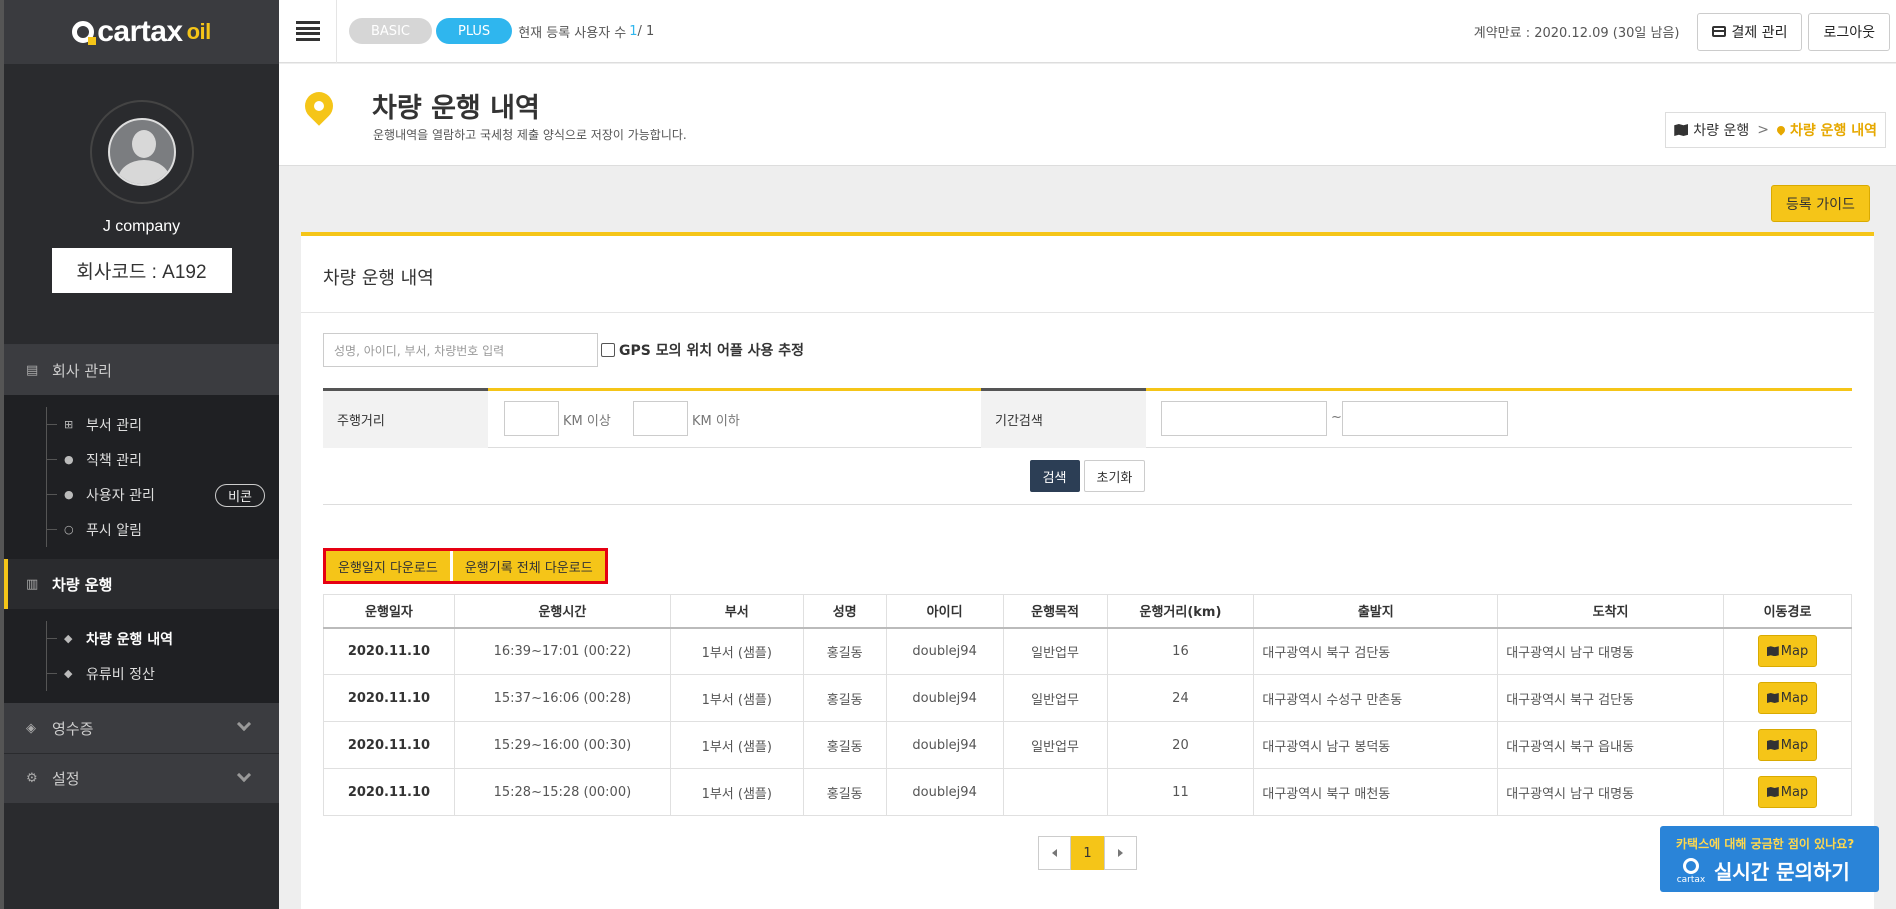 This screenshot has width=1896, height=909. Describe the element at coordinates (31, 728) in the screenshot. I see `tag-icon: ◈` at that location.